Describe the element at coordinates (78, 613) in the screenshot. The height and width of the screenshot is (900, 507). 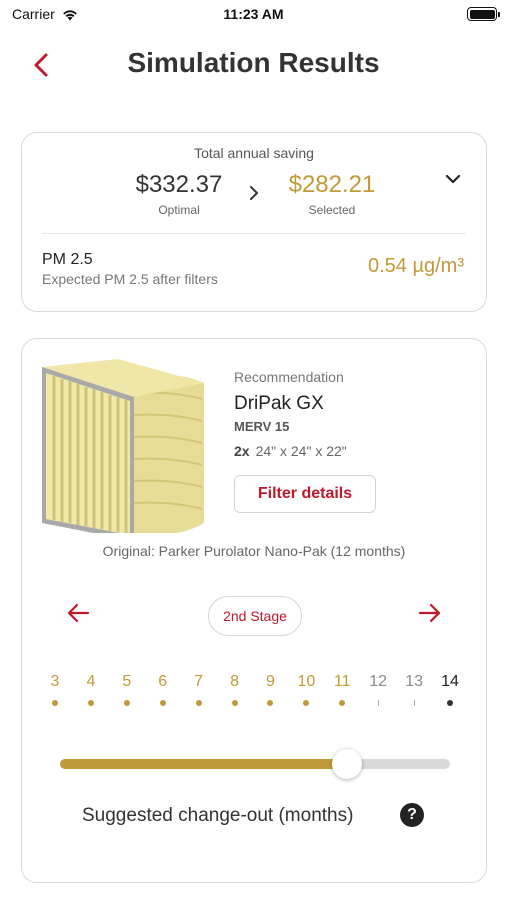
I see `arrow-left-icon` at that location.